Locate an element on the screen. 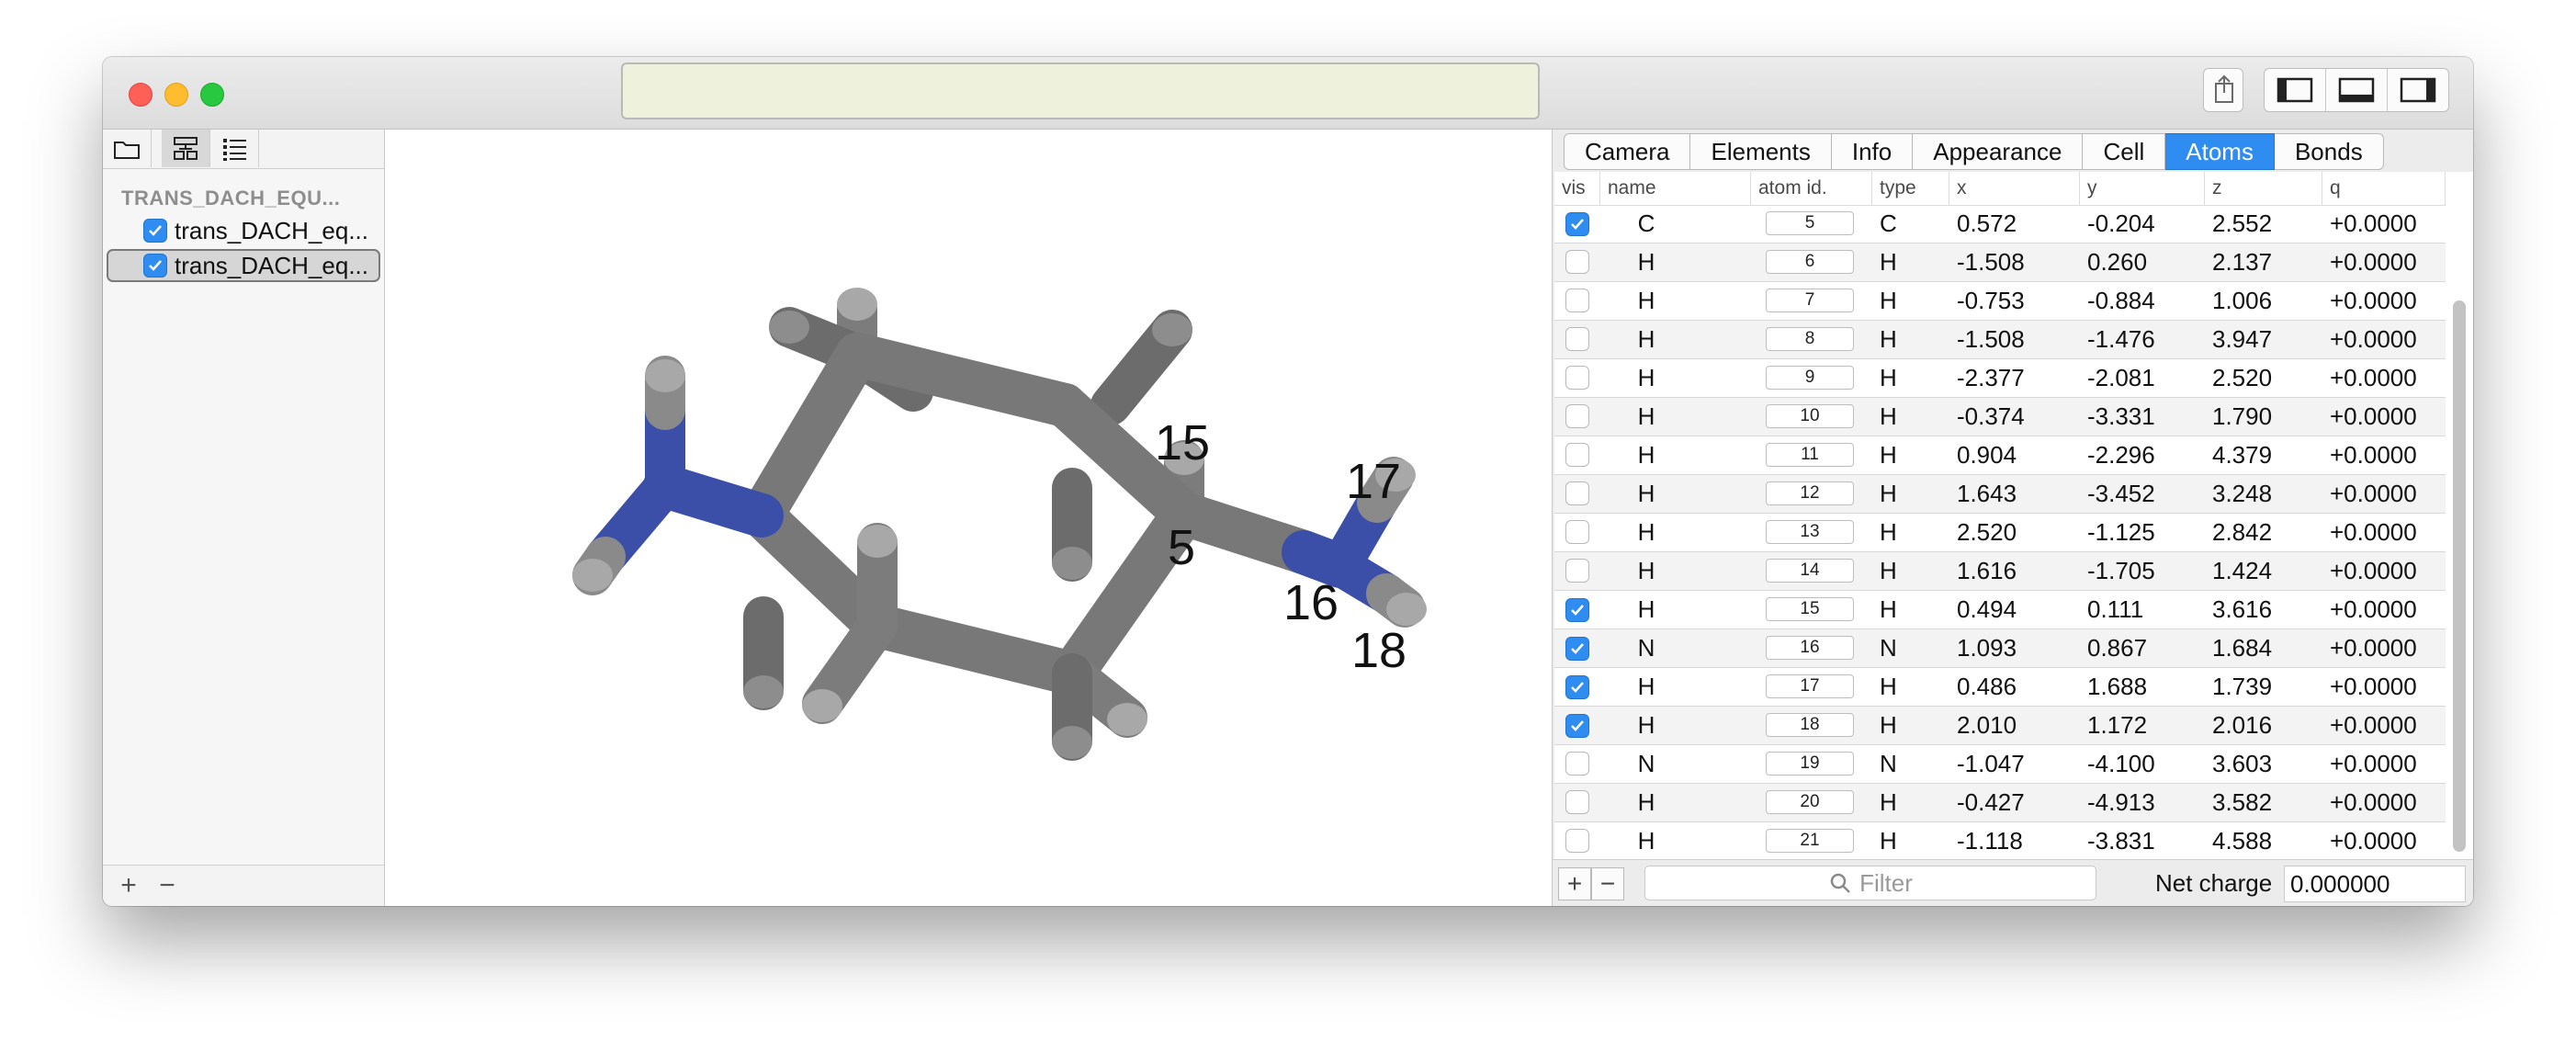  table-row: N 16 N 1.093 0.867 1.684 +0.0000 is located at coordinates (2000, 648).